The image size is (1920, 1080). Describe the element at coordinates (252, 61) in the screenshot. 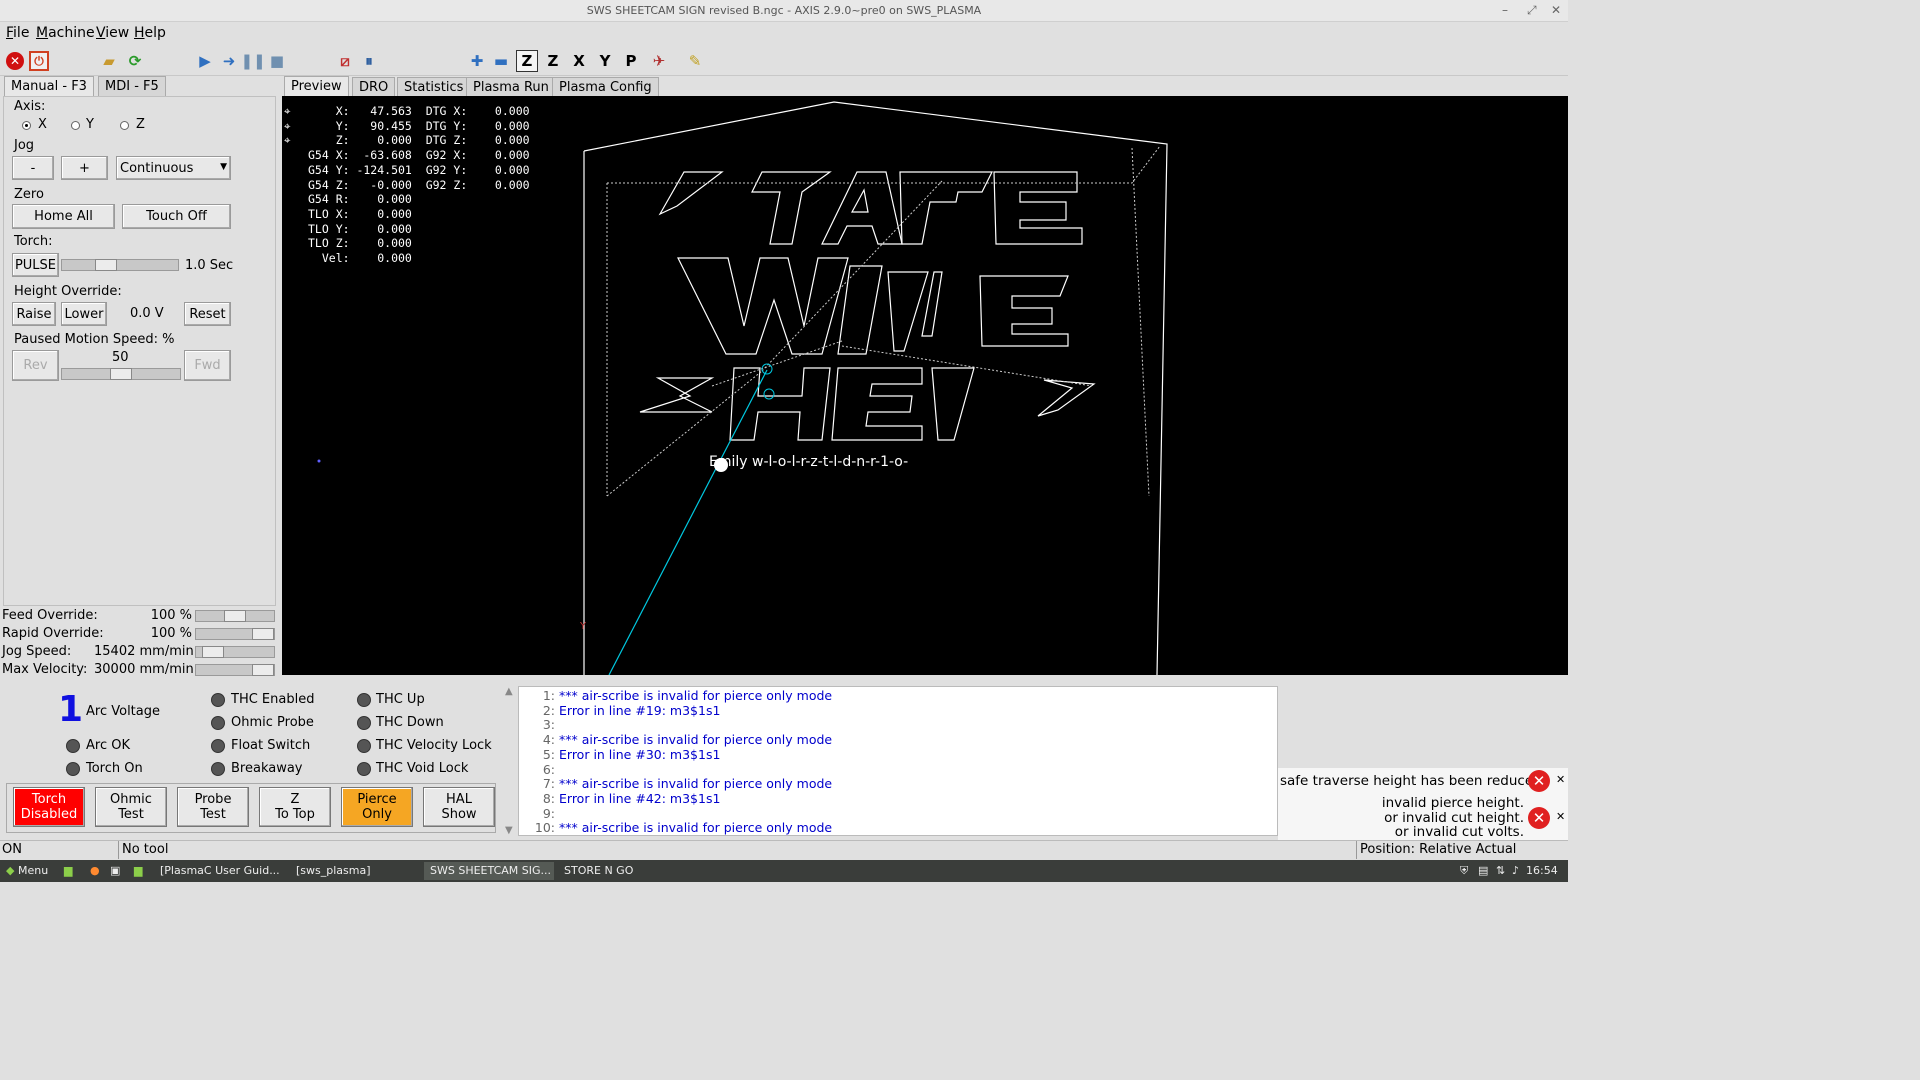

I see `pause-icon: ❚❚` at that location.